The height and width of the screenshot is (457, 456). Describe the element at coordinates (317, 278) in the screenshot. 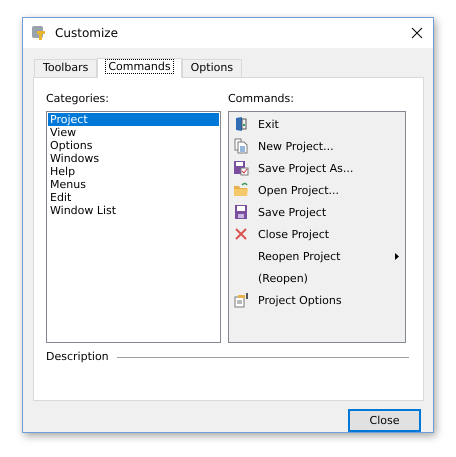

I see `command-item: (Reopen)` at that location.